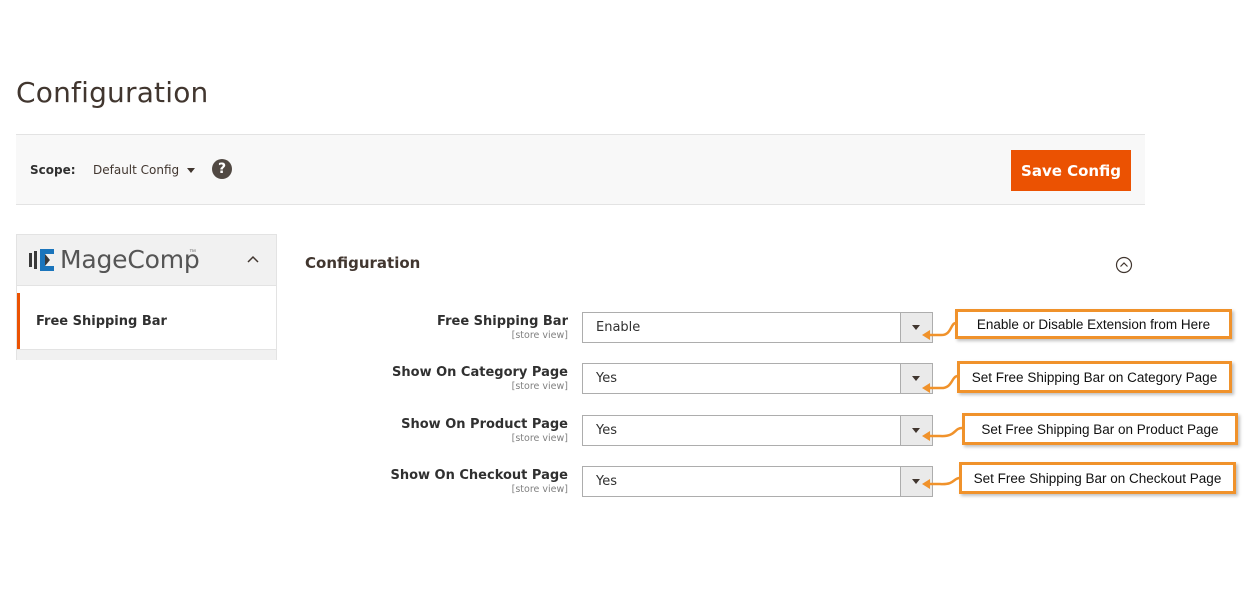  I want to click on scope-label: Scope:, so click(53, 170).